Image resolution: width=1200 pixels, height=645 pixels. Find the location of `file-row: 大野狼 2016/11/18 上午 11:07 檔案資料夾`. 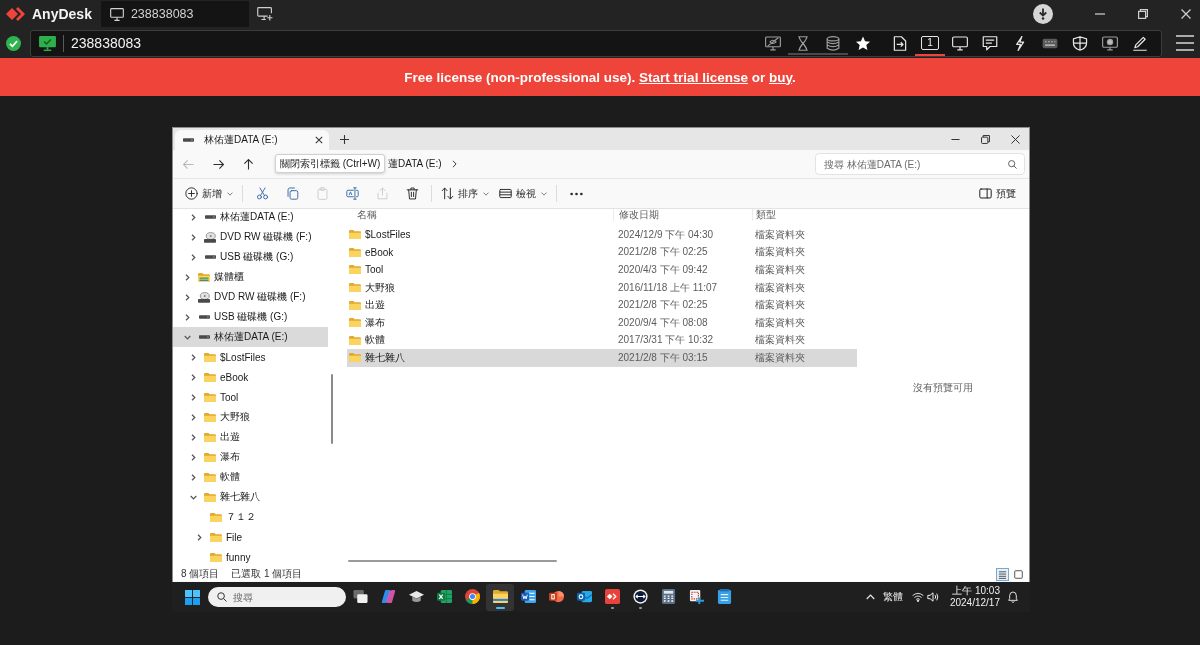

file-row: 大野狼 2016/11/18 上午 11:07 檔案資料夾 is located at coordinates (602, 287).